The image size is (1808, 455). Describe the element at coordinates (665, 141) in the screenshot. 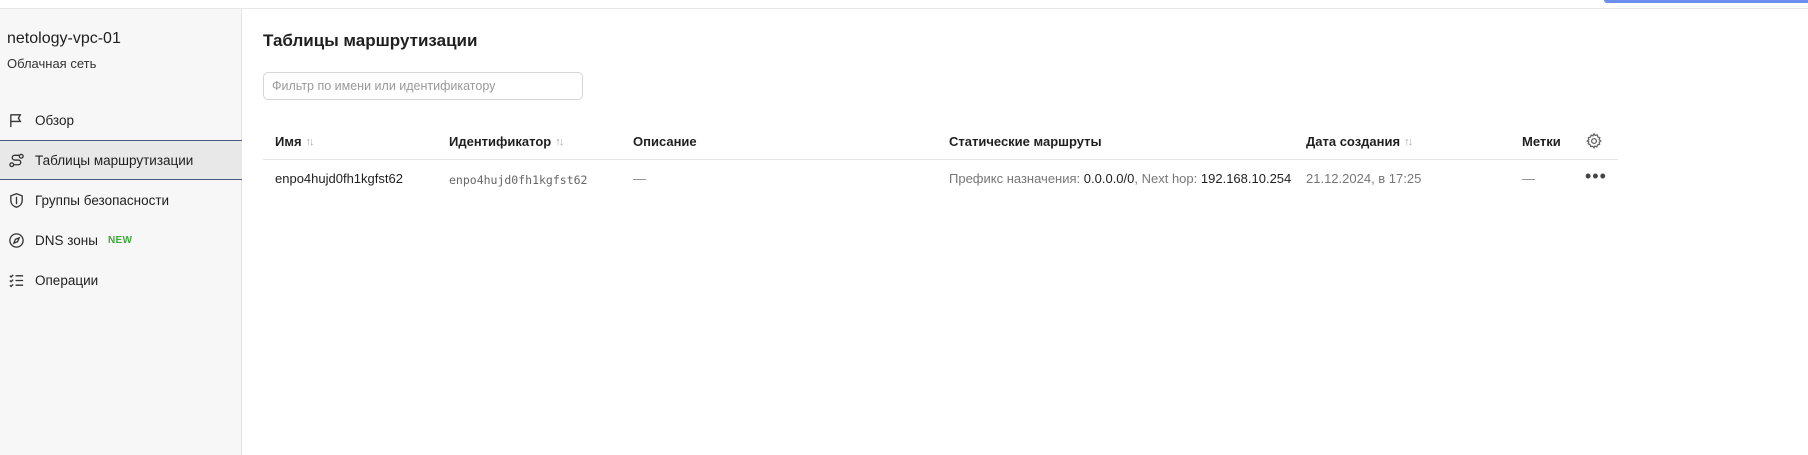

I see `column-description-header: Описание` at that location.